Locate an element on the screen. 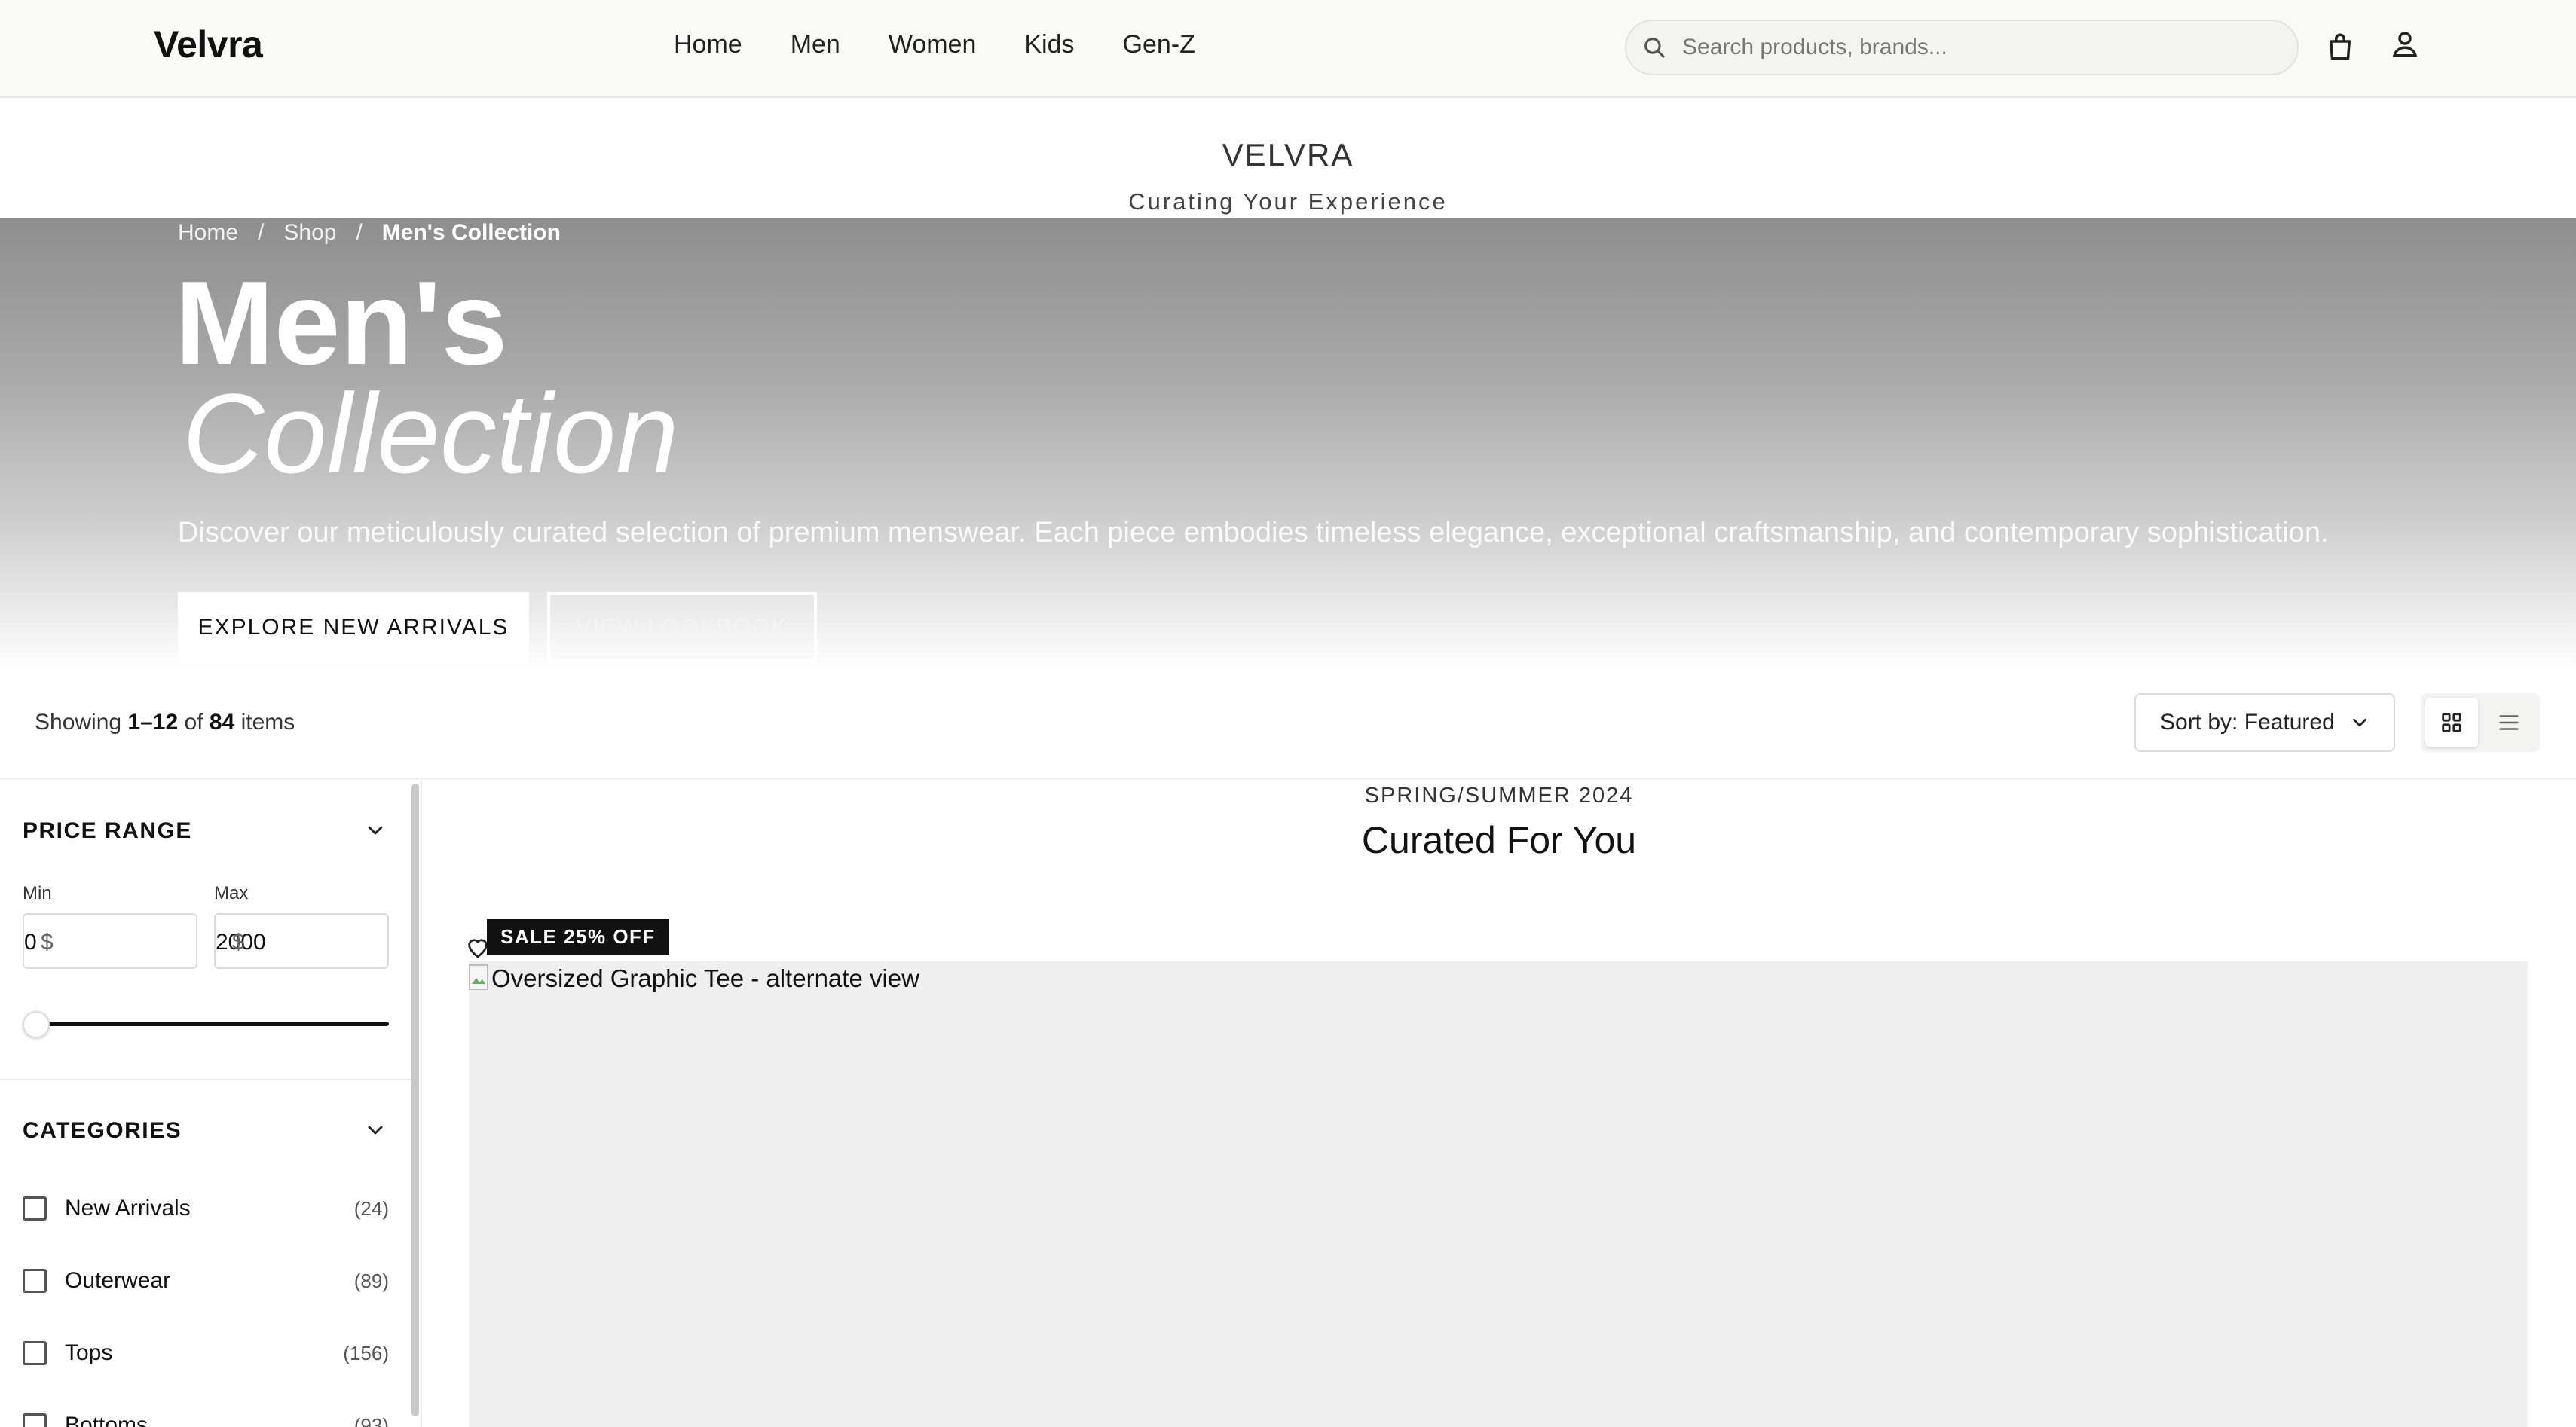  nav-link-gen-z: Gen-Z is located at coordinates (1159, 45).